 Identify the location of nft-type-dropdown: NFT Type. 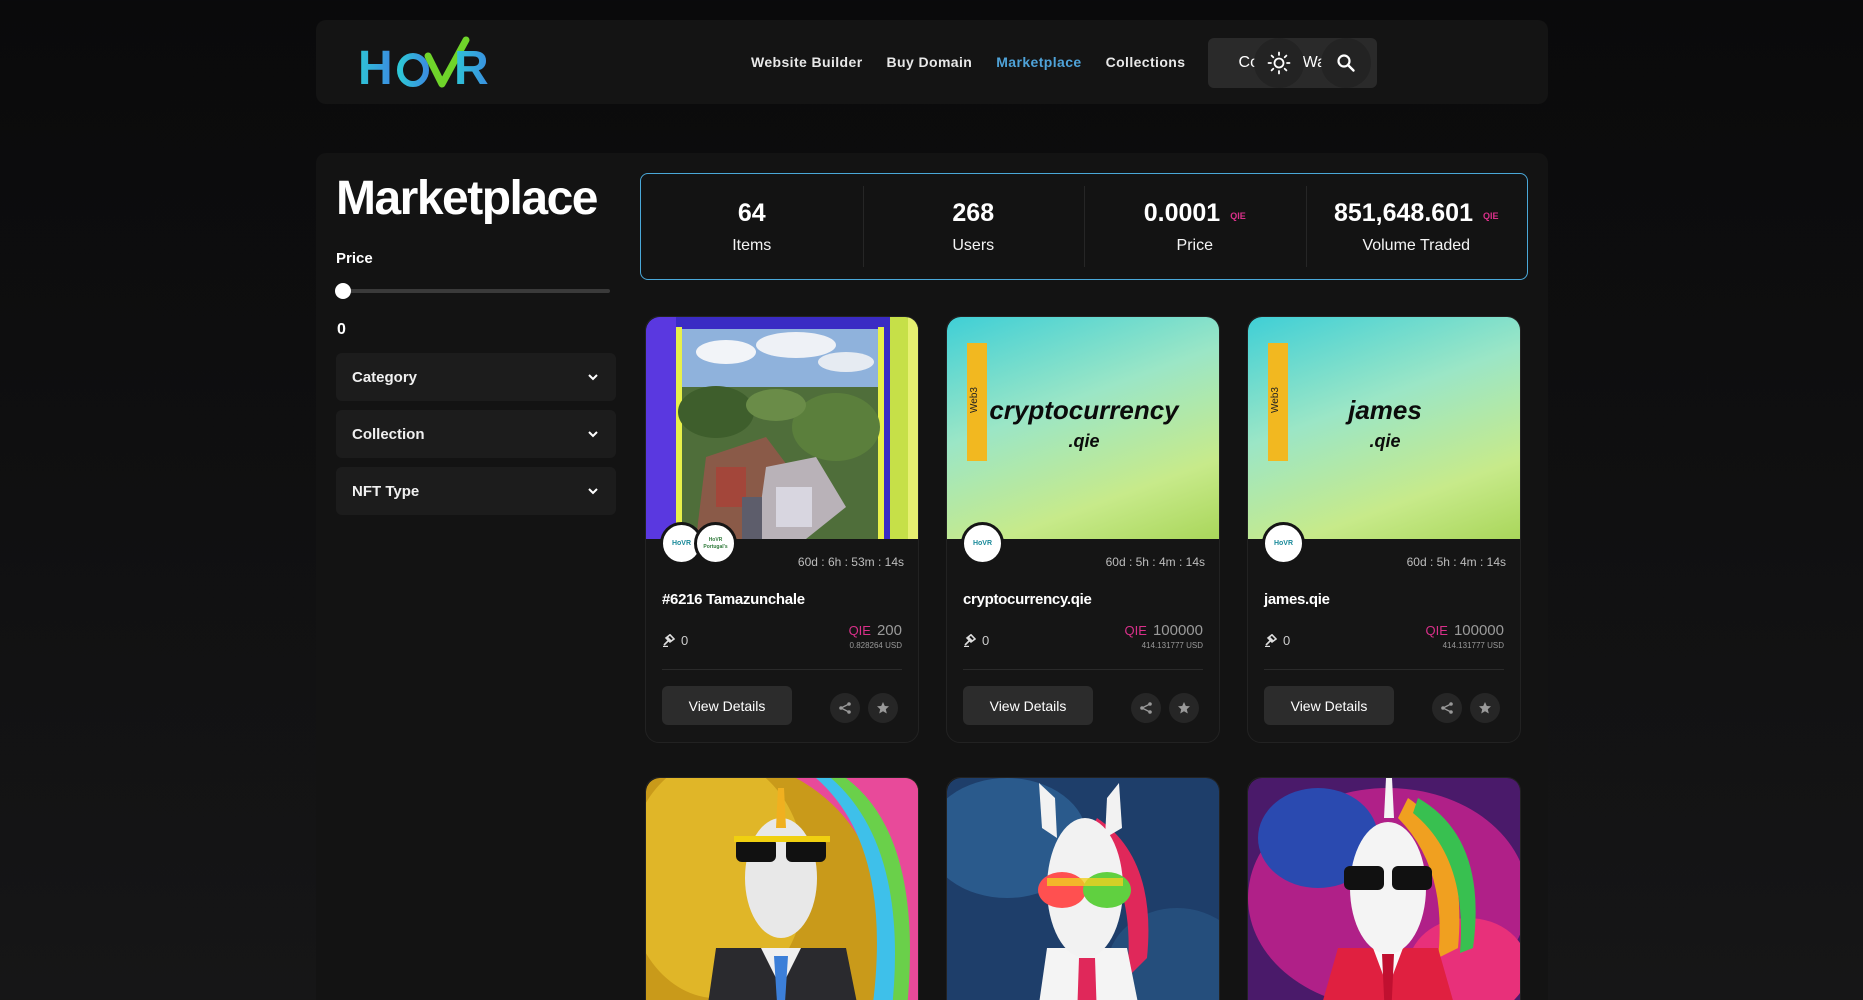
(476, 491).